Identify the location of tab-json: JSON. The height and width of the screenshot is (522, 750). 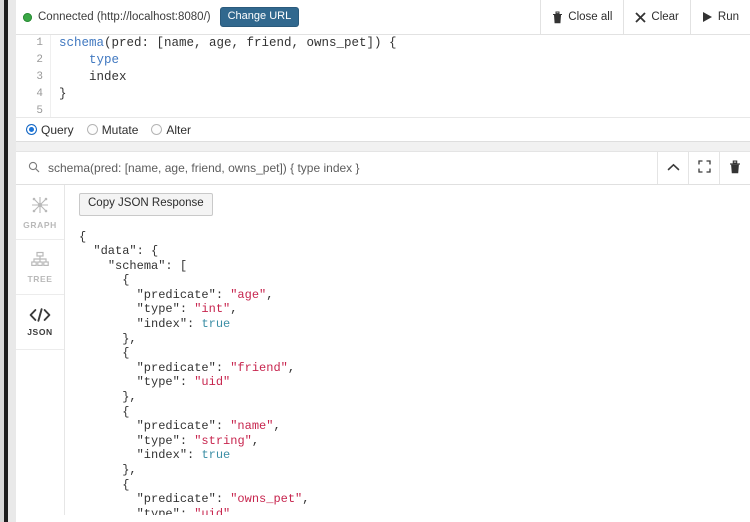
(40, 322).